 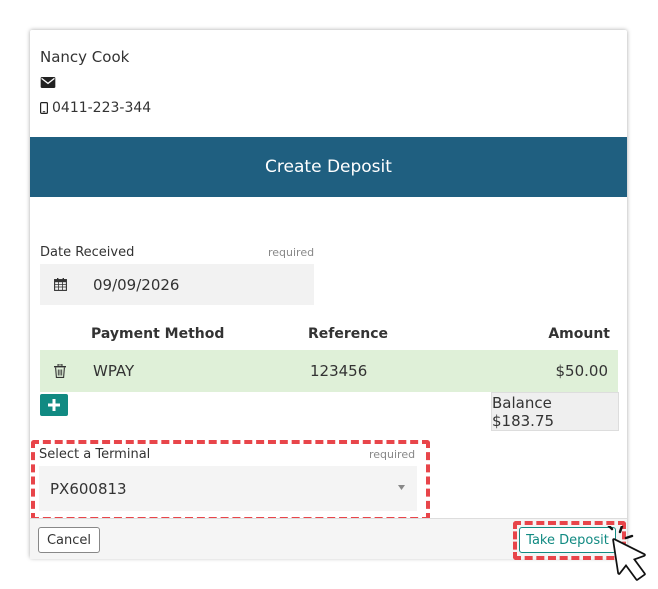 I want to click on contact-phone: 0411-223-344, so click(x=95, y=108).